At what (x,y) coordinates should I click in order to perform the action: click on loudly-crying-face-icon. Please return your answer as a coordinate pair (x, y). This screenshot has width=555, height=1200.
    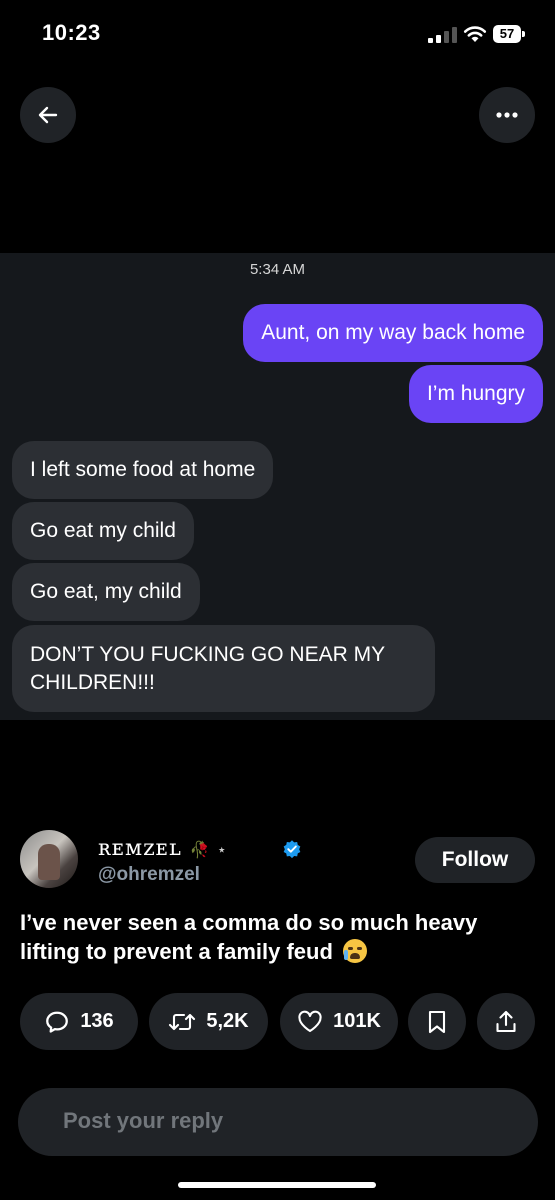
    Looking at the image, I should click on (355, 951).